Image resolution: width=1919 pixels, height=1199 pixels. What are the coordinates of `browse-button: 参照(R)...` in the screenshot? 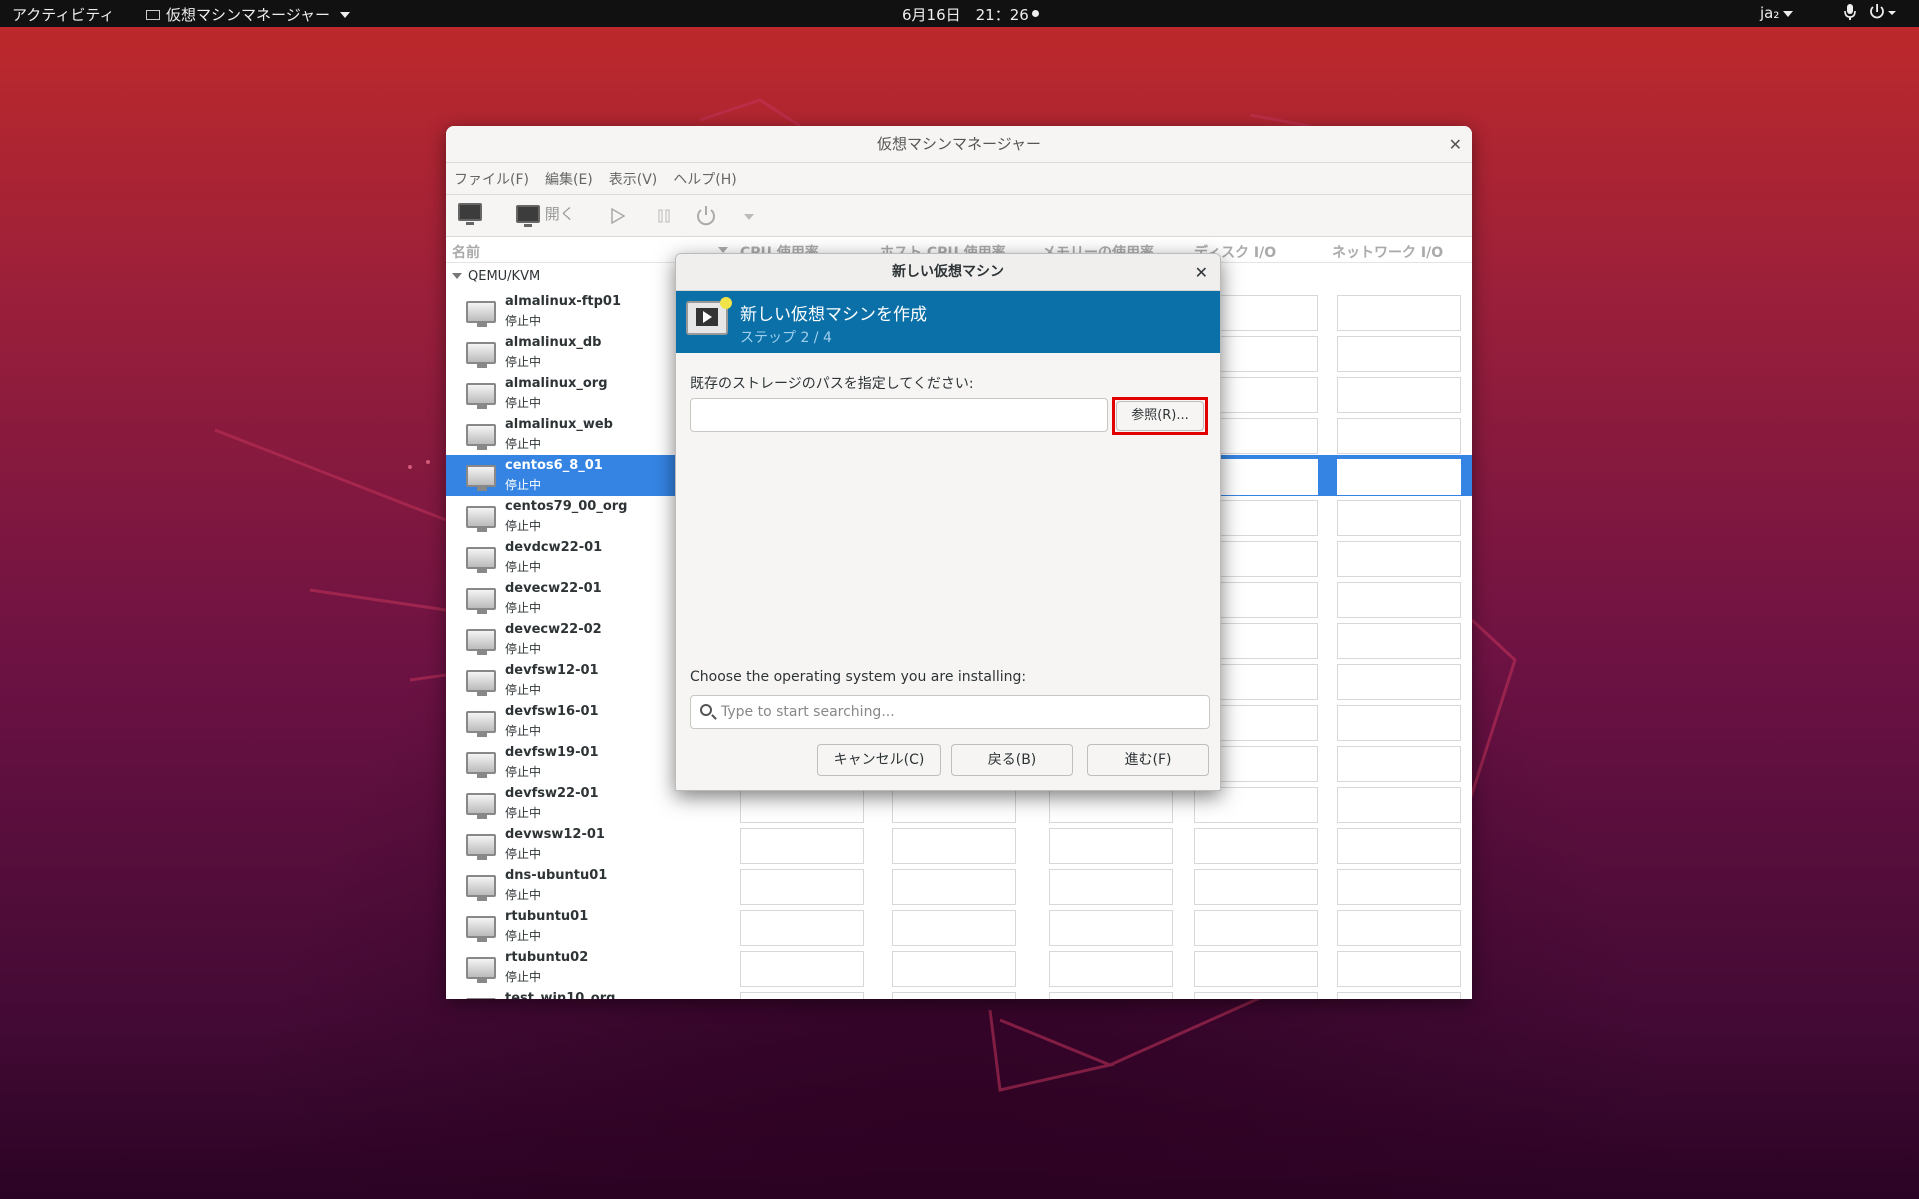 It's located at (1160, 416).